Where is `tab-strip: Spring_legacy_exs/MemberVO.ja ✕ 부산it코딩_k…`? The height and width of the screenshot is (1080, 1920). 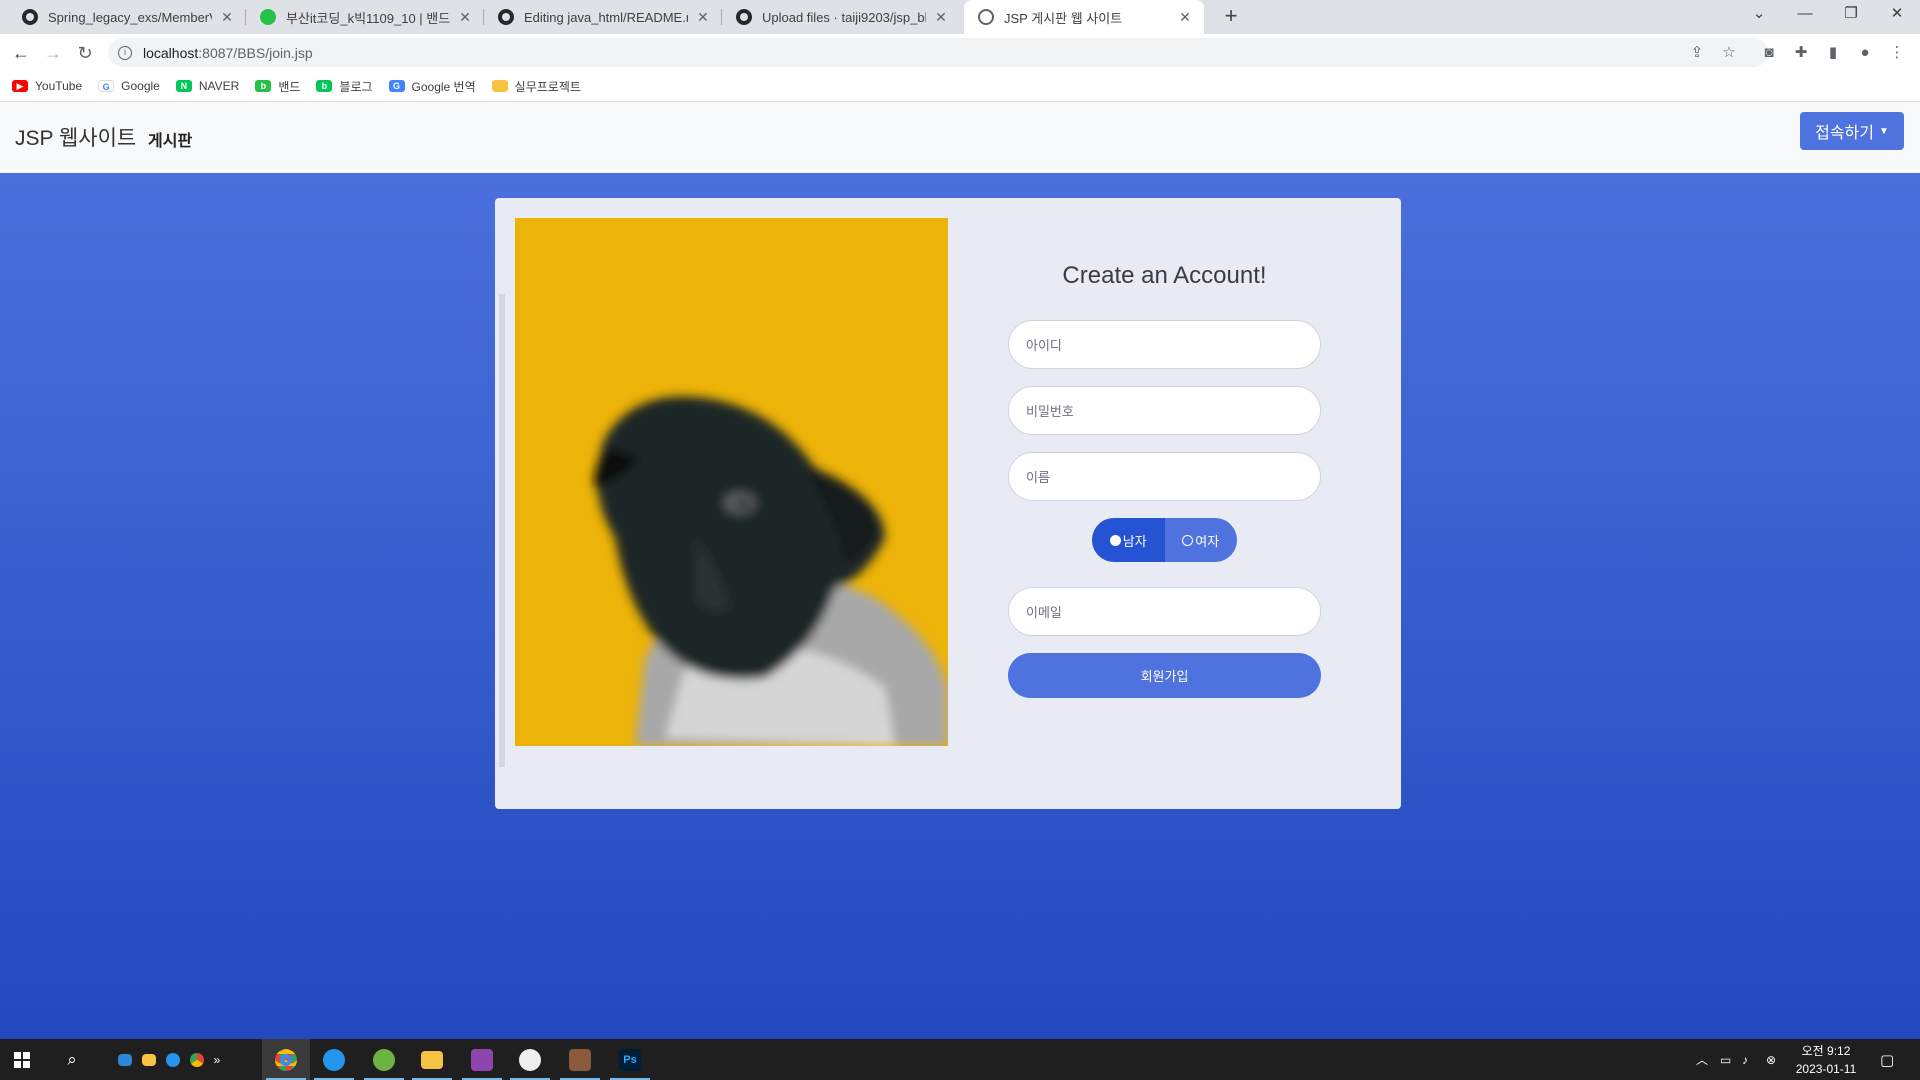
tab-strip: Spring_legacy_exs/MemberVO.ja ✕ 부산it코딩_k… is located at coordinates (960, 17).